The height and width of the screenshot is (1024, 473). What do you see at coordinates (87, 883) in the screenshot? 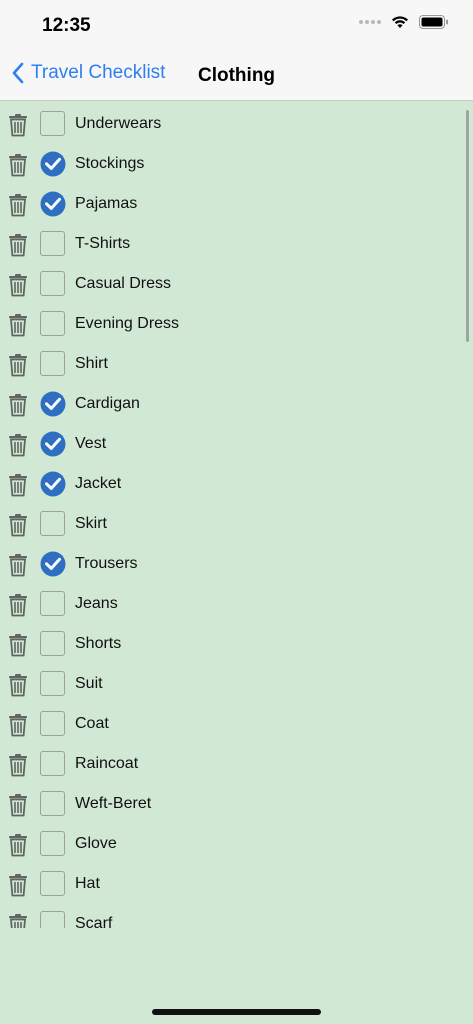
I see `item-label: Hat` at bounding box center [87, 883].